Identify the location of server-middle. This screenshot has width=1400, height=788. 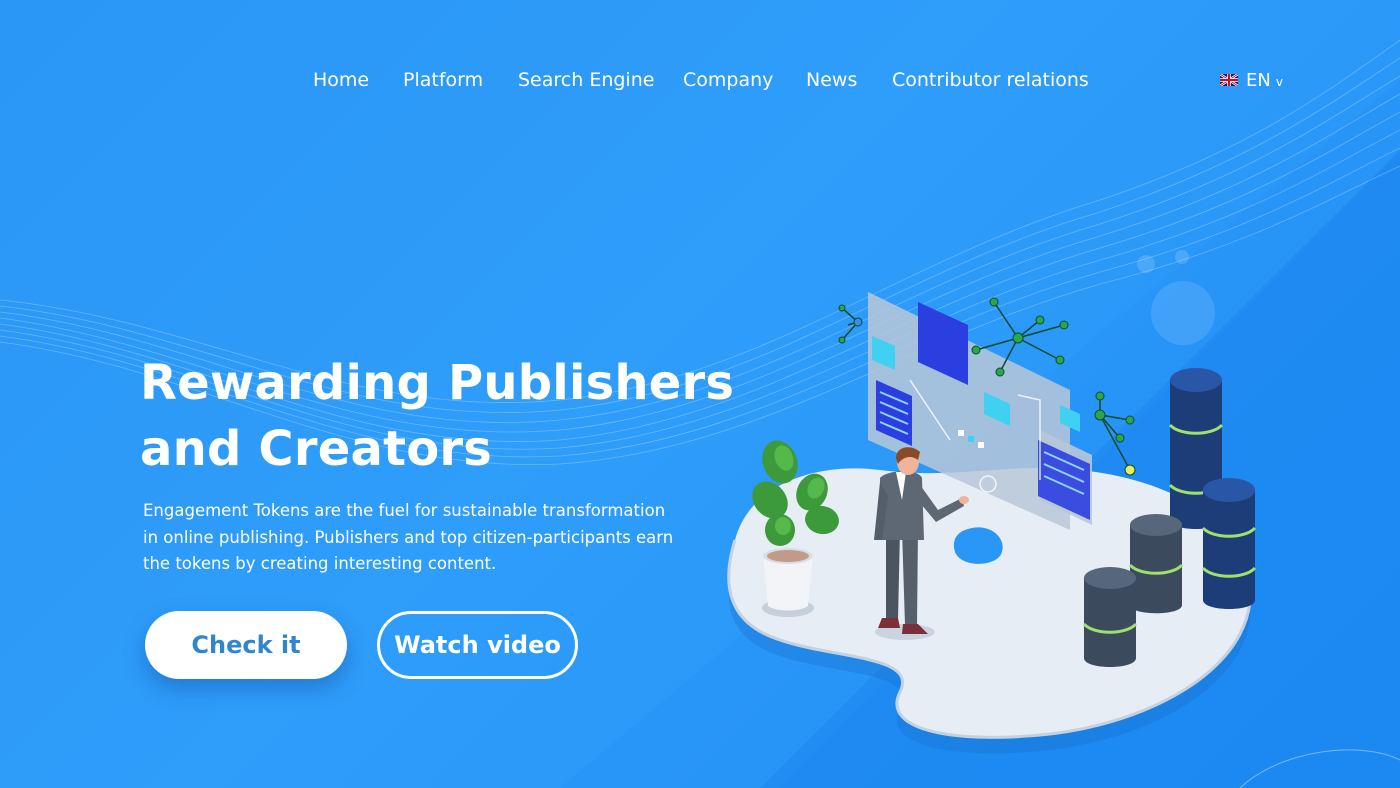
(1156, 564).